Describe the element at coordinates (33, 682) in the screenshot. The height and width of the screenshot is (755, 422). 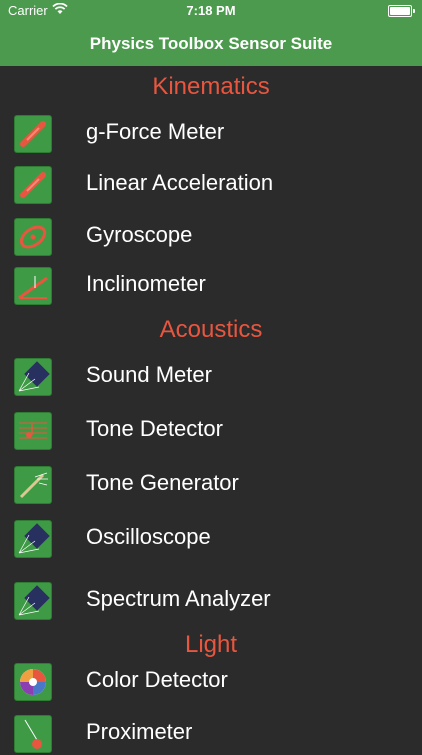
I see `color-detector-icon` at that location.